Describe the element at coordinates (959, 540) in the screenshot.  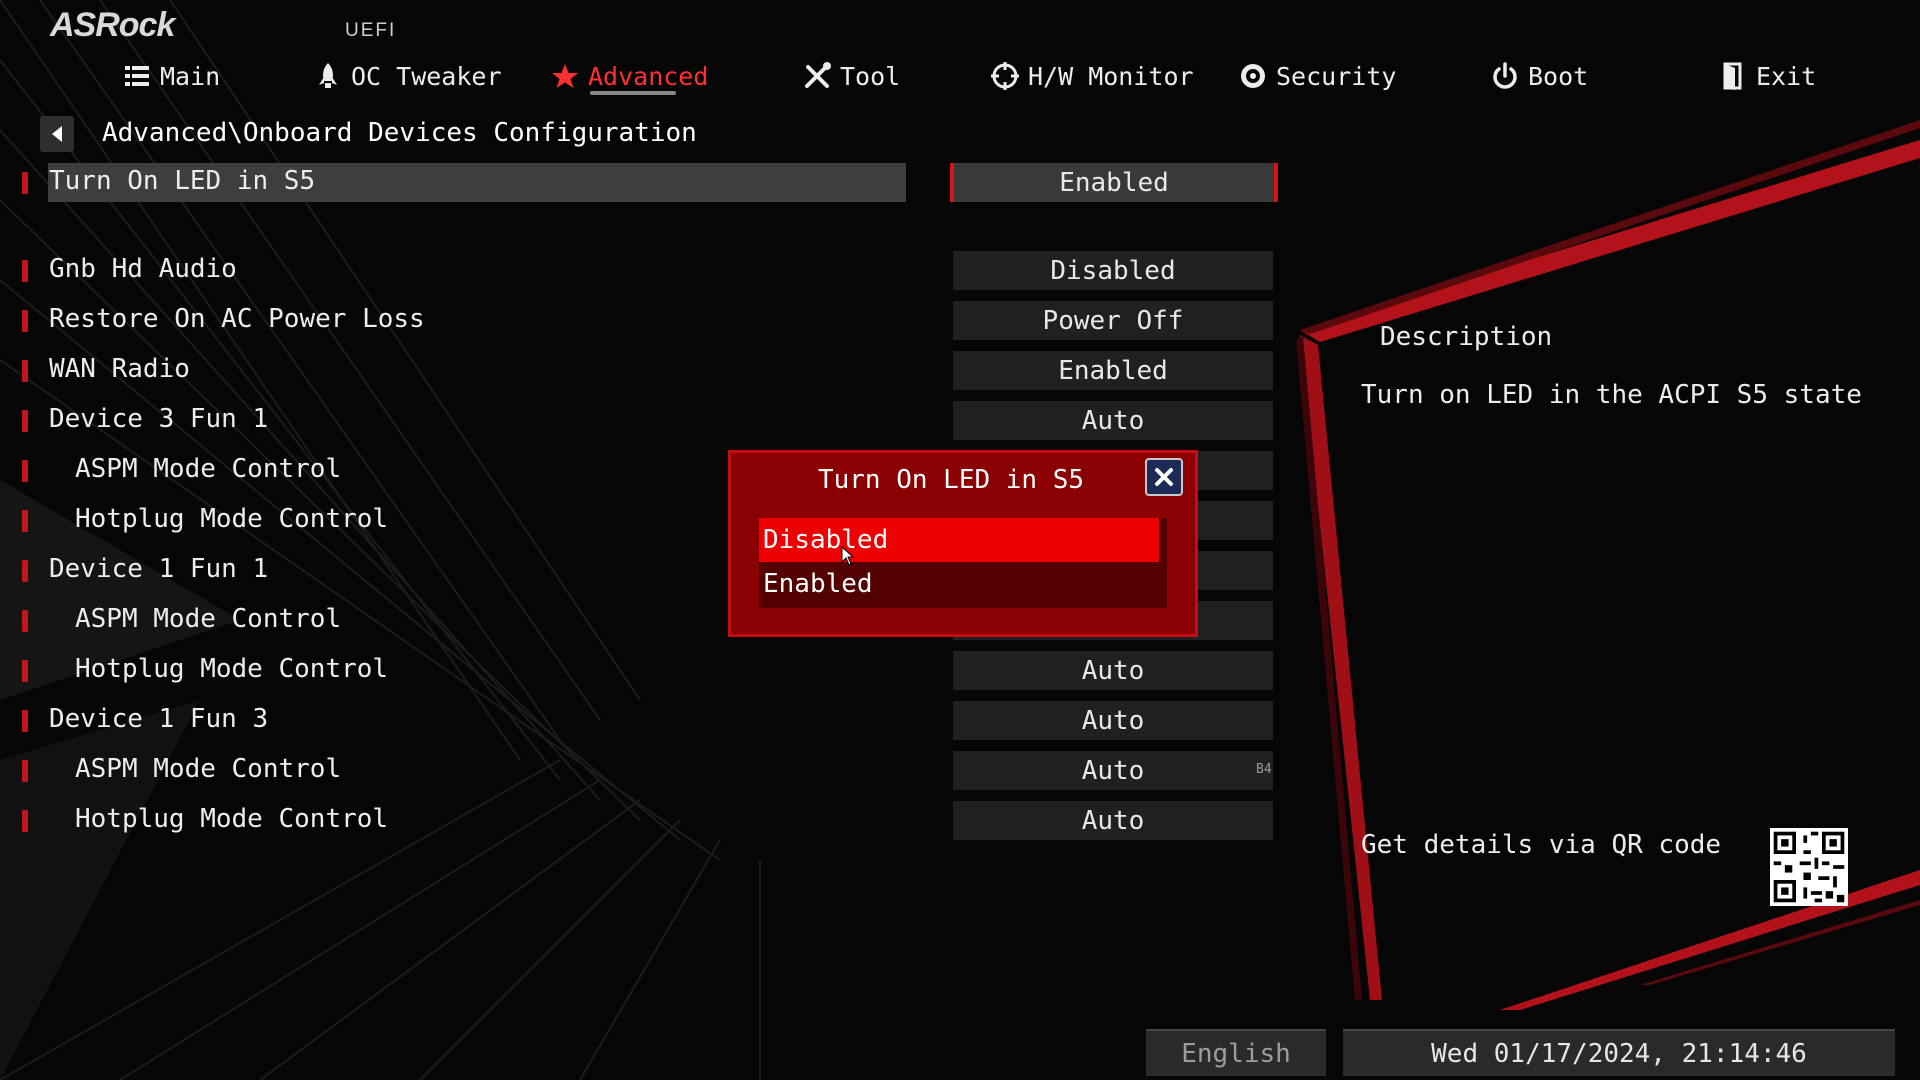
I see `option-disabled: Disabled` at that location.